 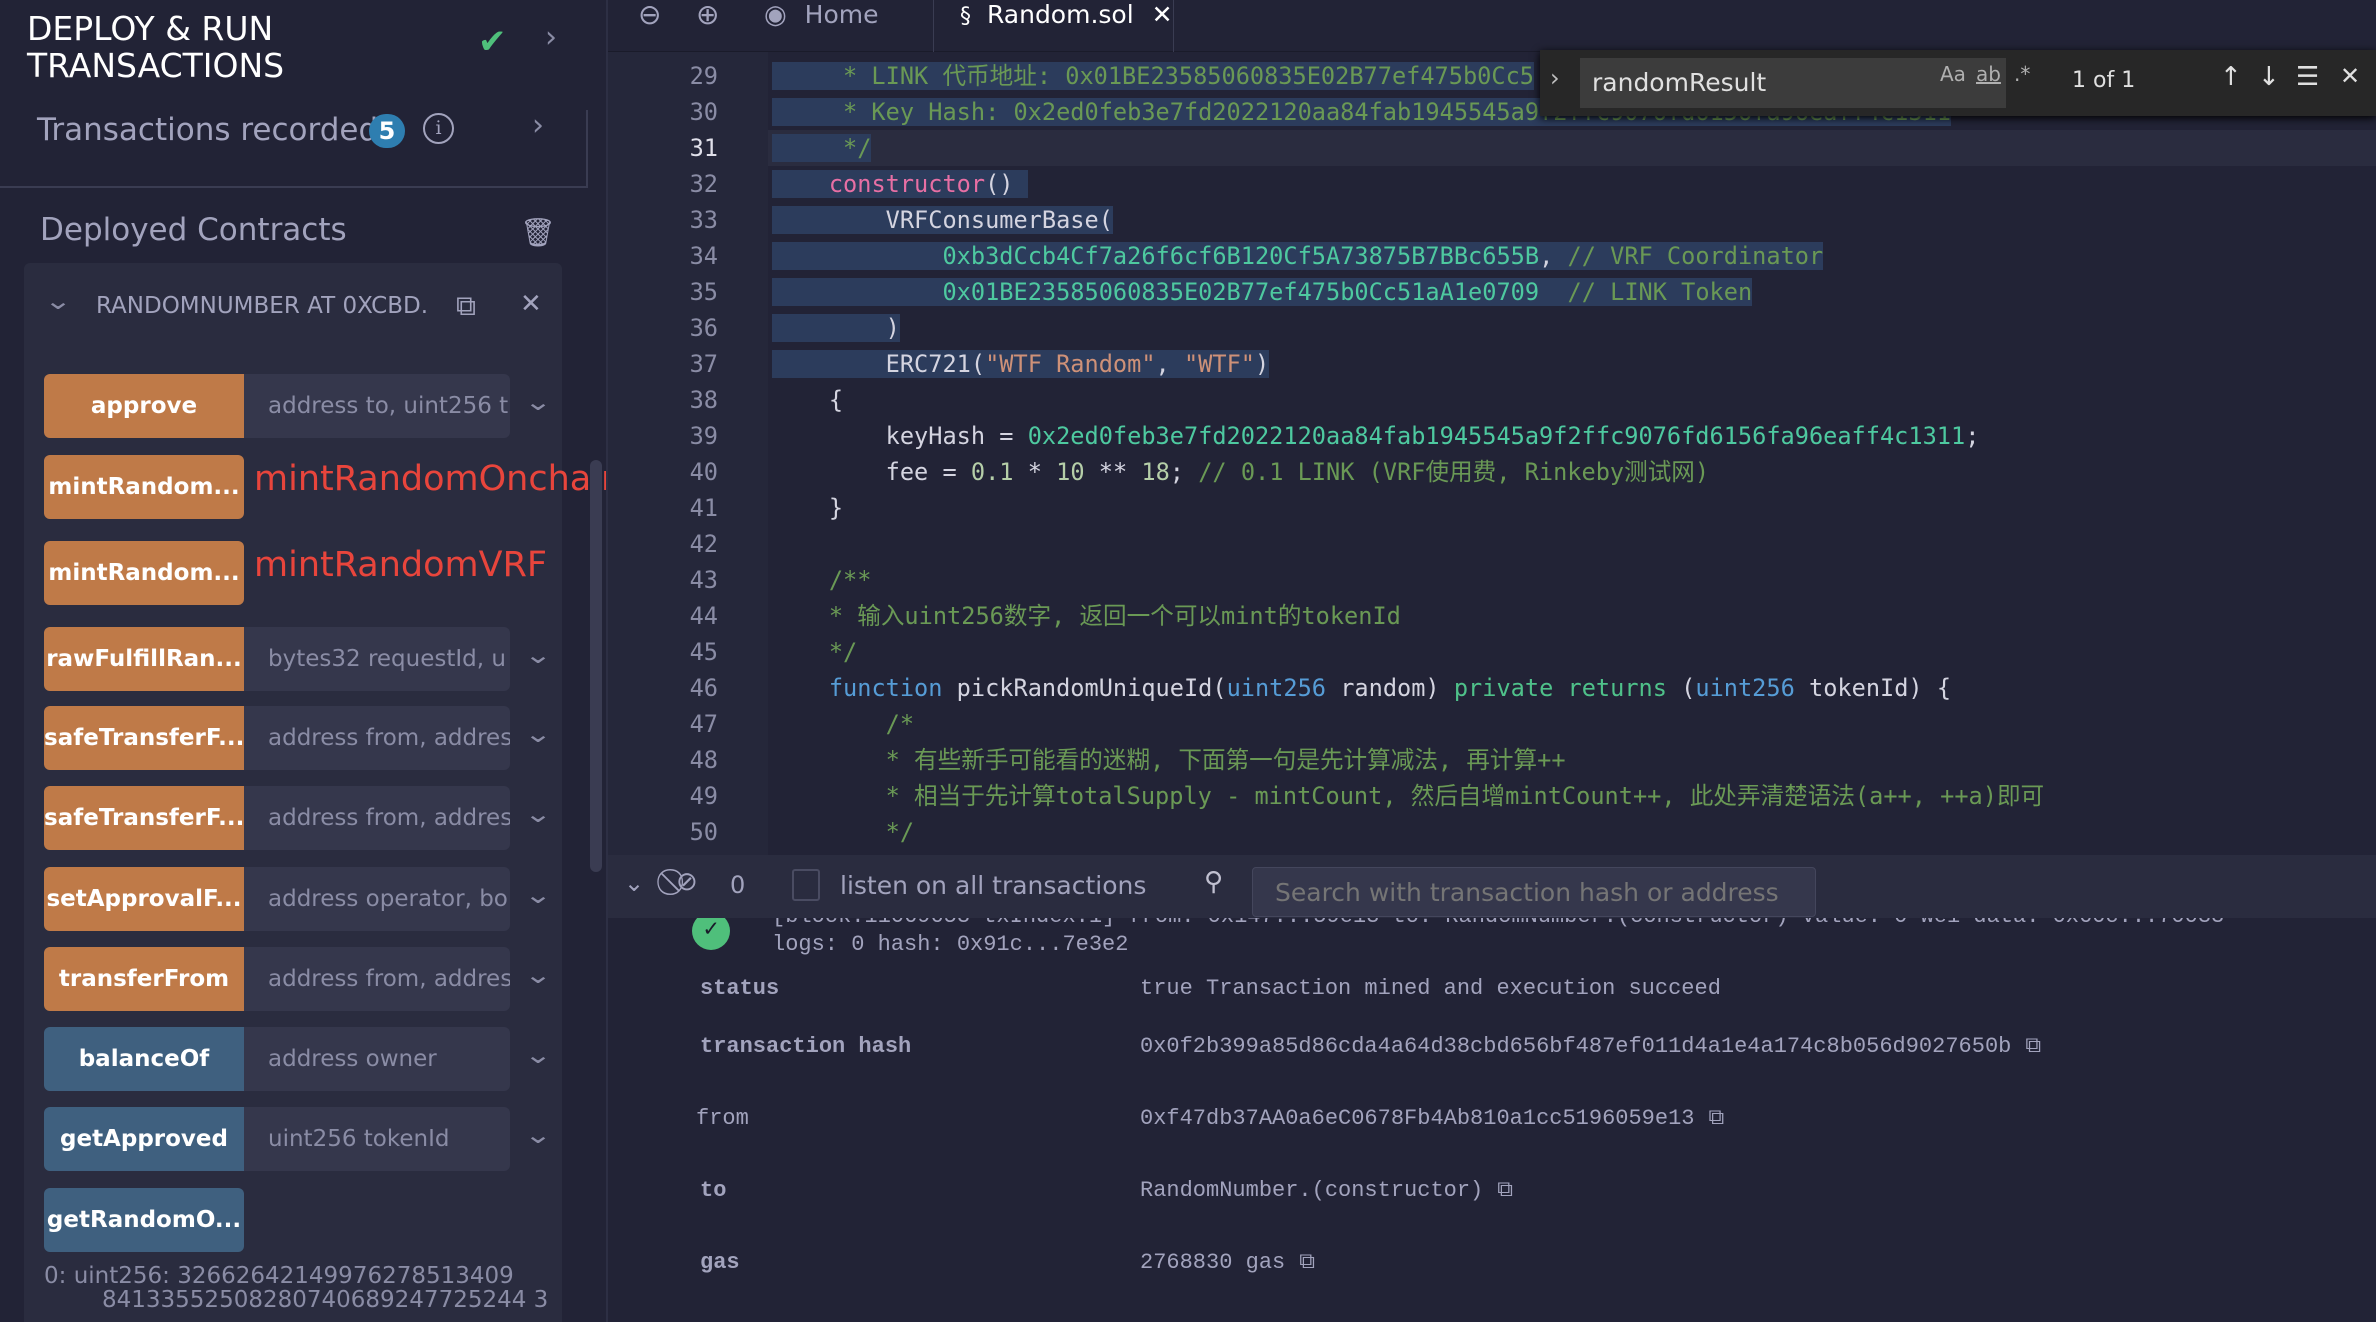 I want to click on function-args-input: address to, uint256 t, so click(x=377, y=406).